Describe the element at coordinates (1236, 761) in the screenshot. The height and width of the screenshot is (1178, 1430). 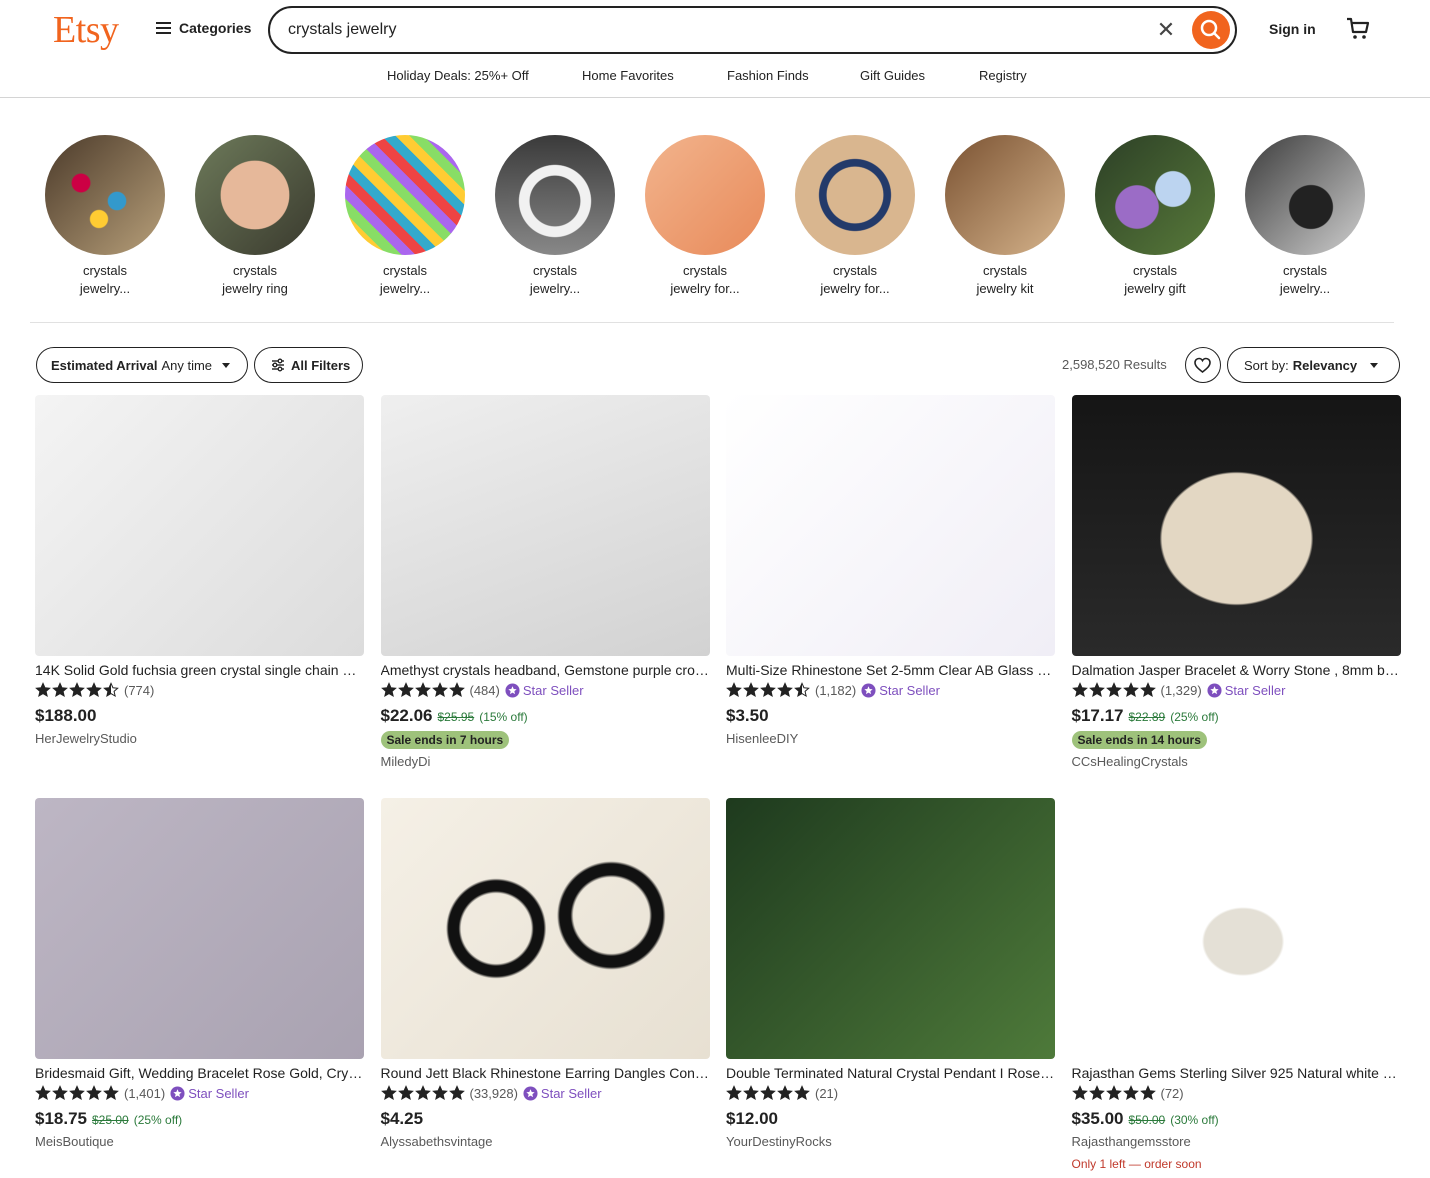
I see `shop-name: CCsHealingCrystals` at that location.